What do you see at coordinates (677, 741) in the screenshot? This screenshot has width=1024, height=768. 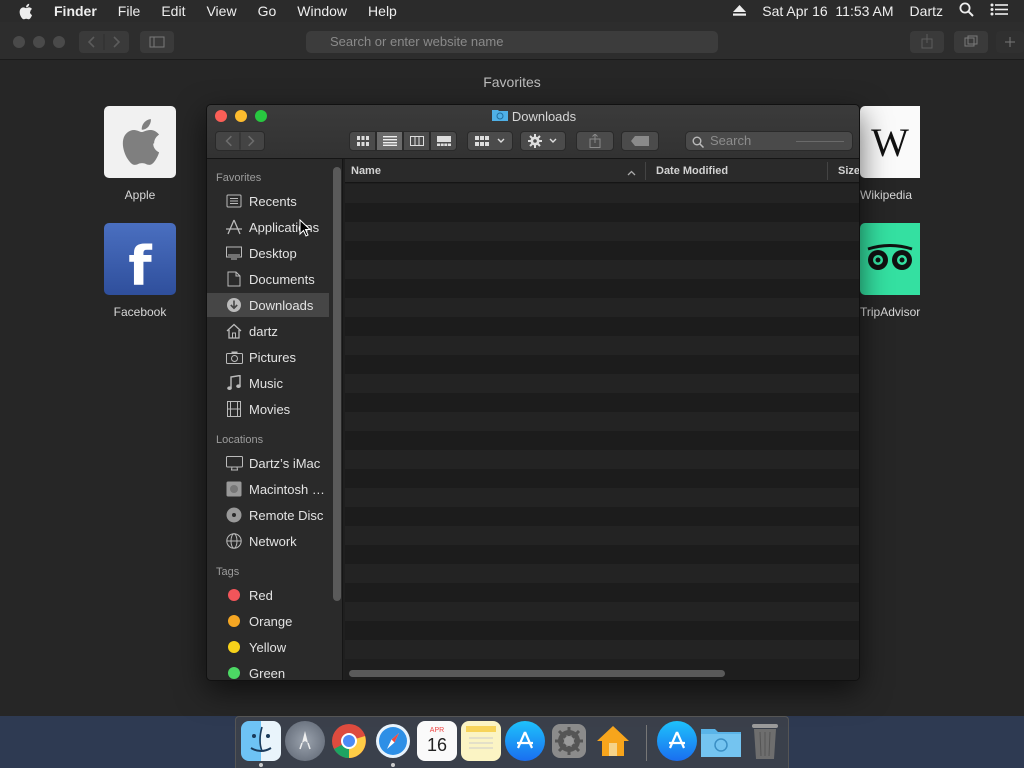 I see `app-store-downloads-icon` at bounding box center [677, 741].